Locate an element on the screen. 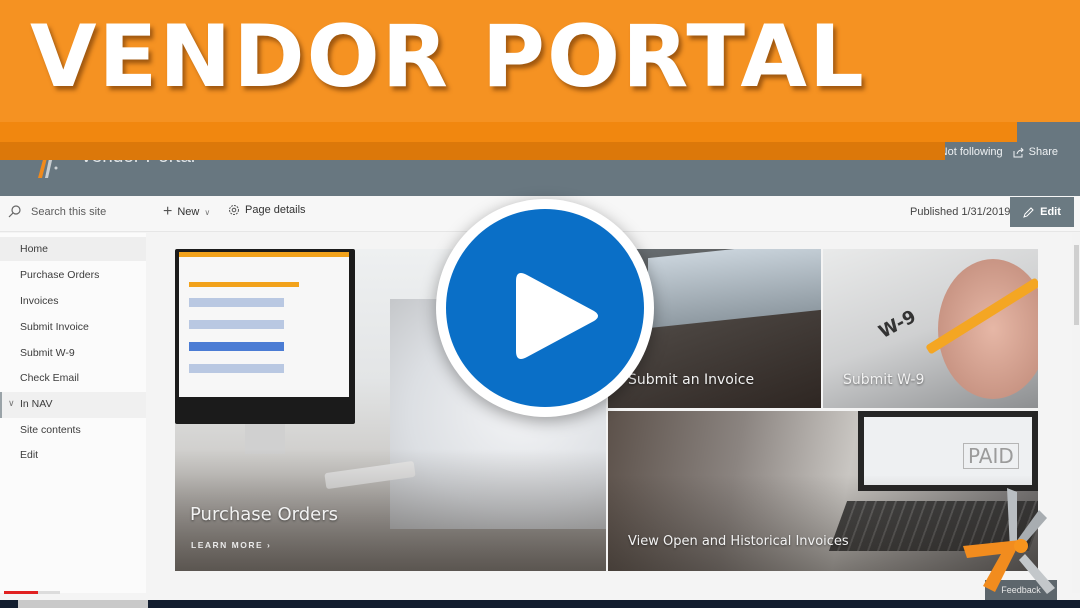 The width and height of the screenshot is (1080, 608). follow-share-area: Not following Share is located at coordinates (999, 152).